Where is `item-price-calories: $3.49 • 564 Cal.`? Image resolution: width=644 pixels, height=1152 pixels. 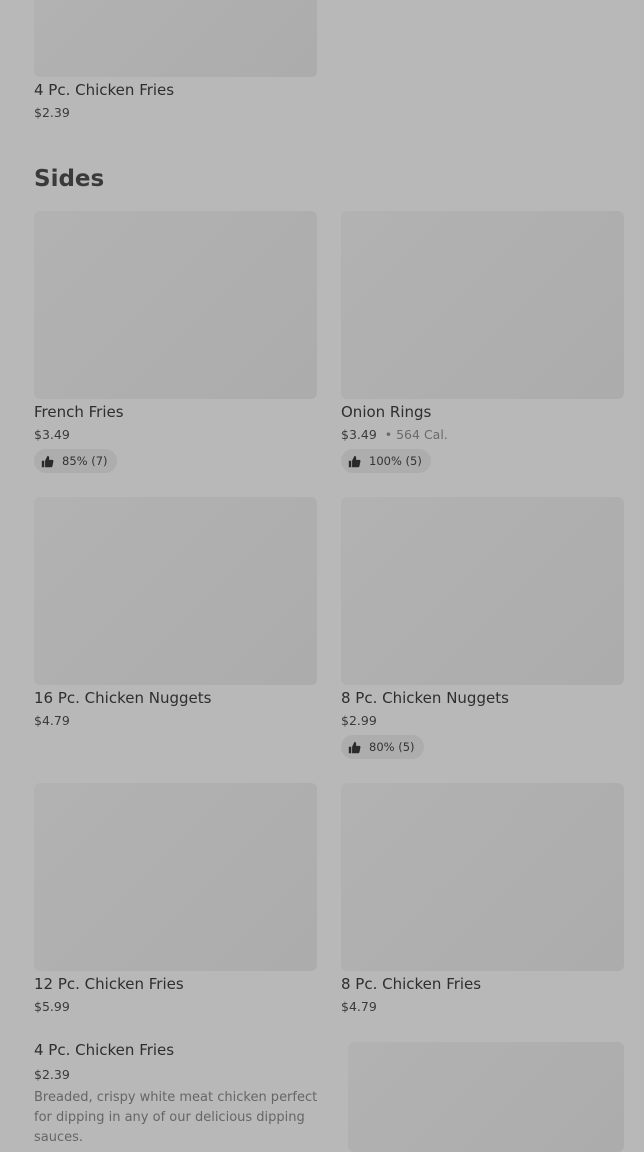 item-price-calories: $3.49 • 564 Cal. is located at coordinates (394, 435).